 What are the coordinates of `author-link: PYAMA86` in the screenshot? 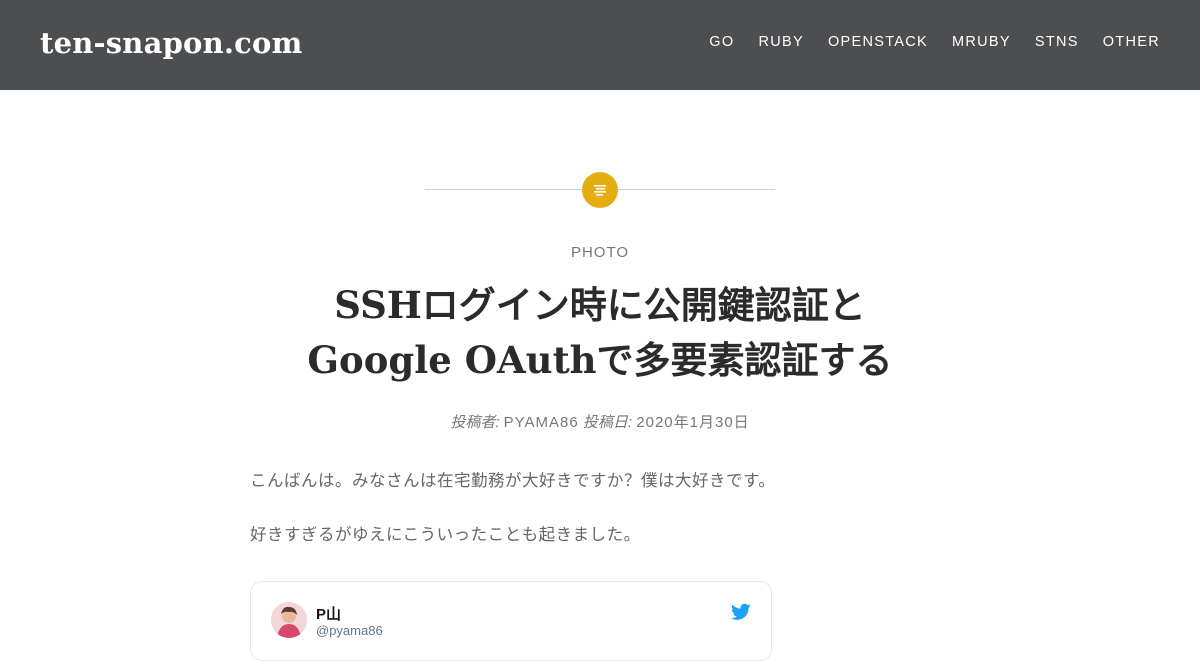 It's located at (541, 422).